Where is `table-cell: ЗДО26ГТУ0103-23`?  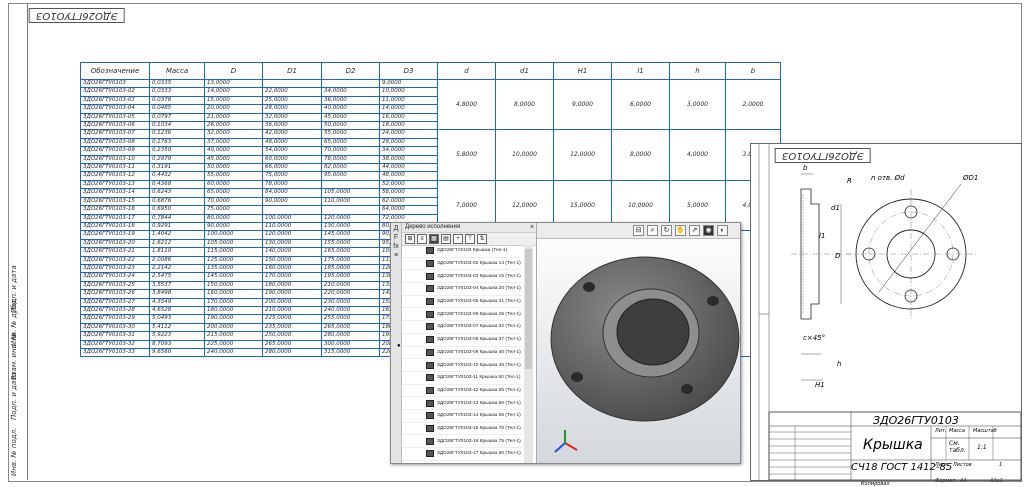 table-cell: ЗДО26ГТУ0103-23 is located at coordinates (115, 268).